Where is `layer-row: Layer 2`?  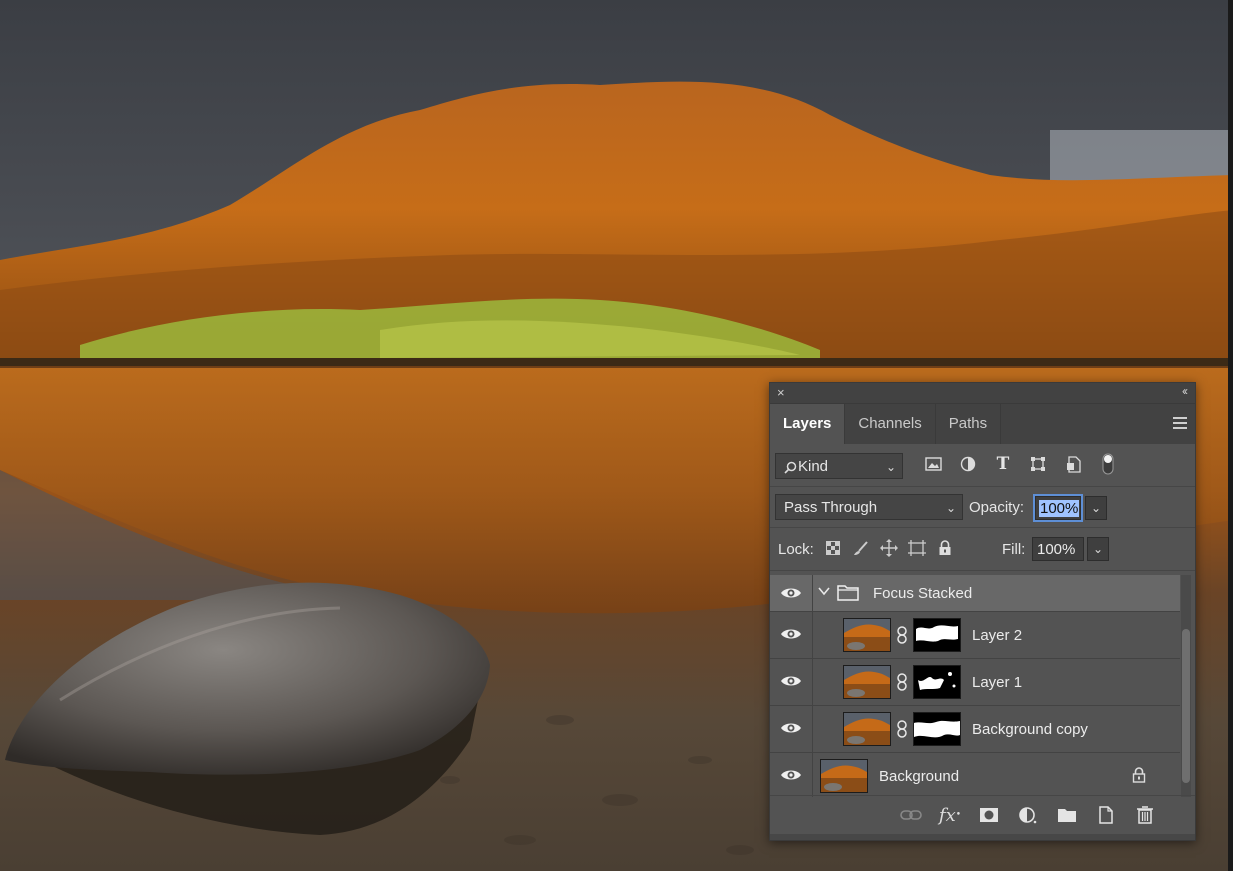
layer-row: Layer 2 is located at coordinates (975, 635).